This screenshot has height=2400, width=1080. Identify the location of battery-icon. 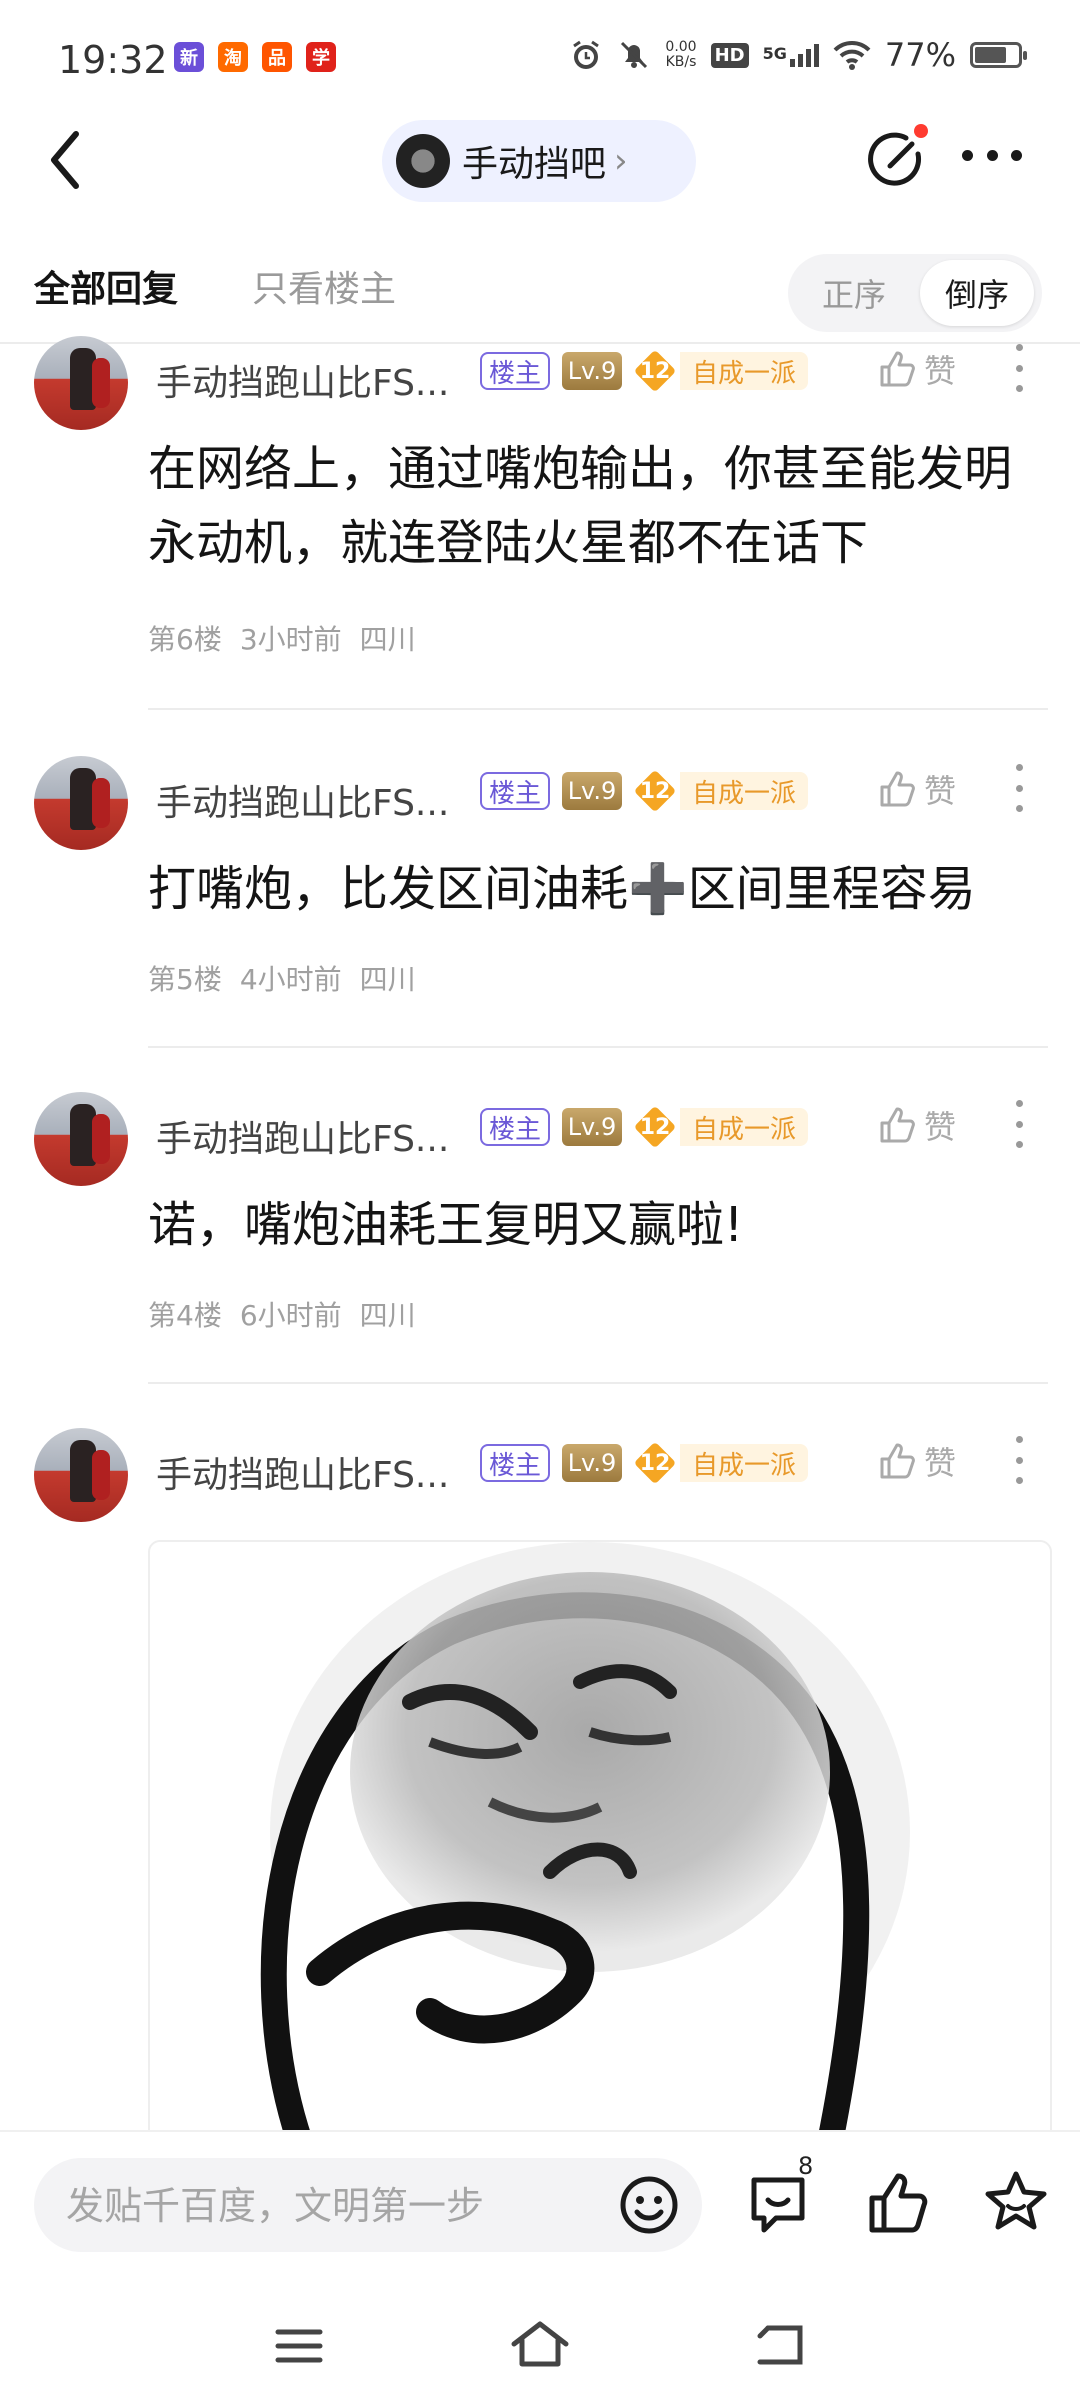
(998, 55).